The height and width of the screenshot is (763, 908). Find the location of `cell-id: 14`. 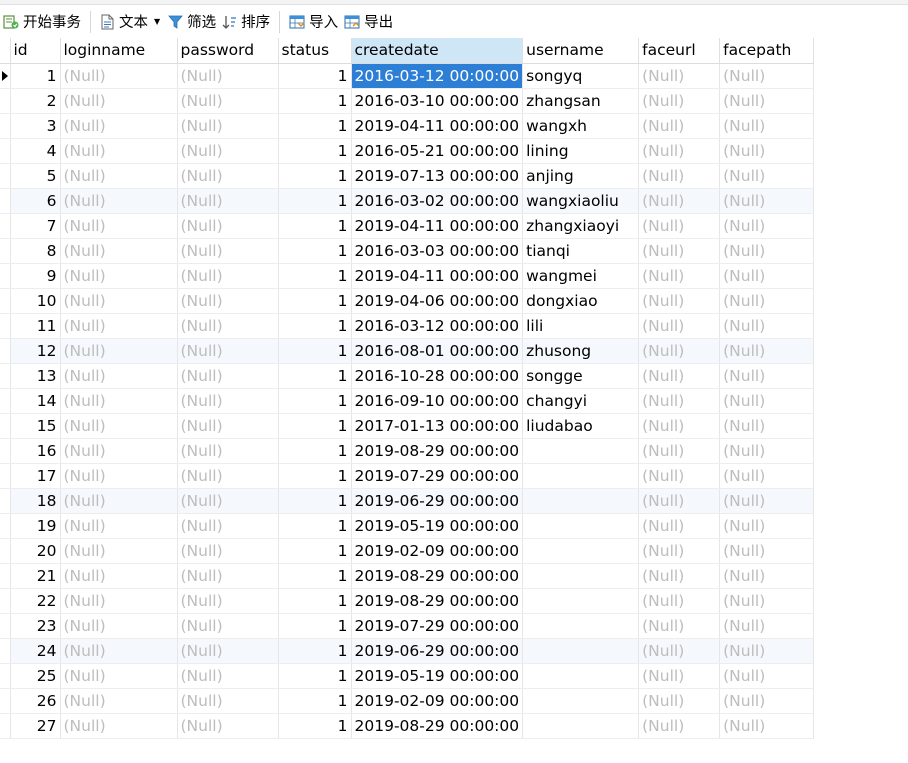

cell-id: 14 is located at coordinates (35, 401).